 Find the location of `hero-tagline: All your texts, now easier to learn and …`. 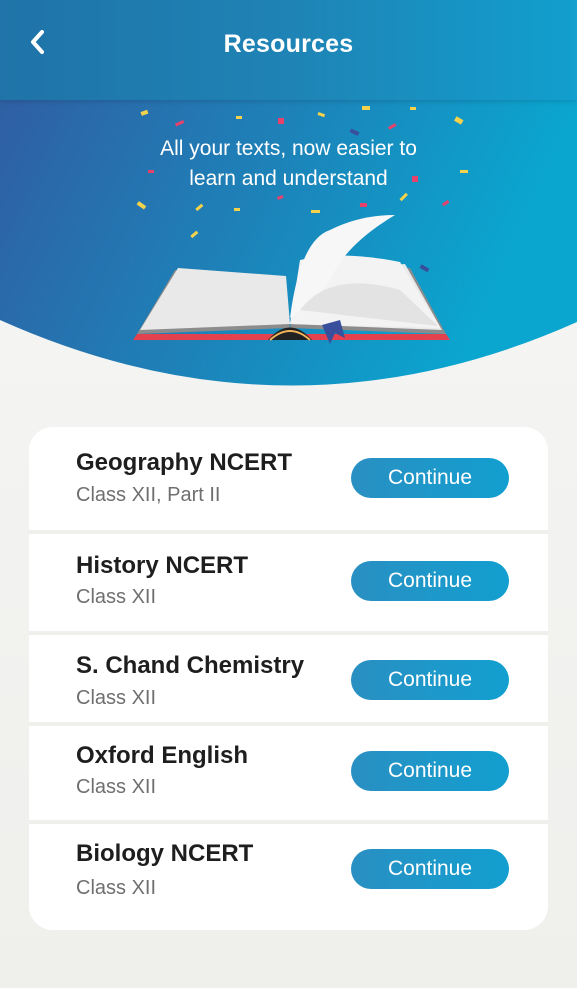

hero-tagline: All your texts, now easier to learn and … is located at coordinates (288, 164).